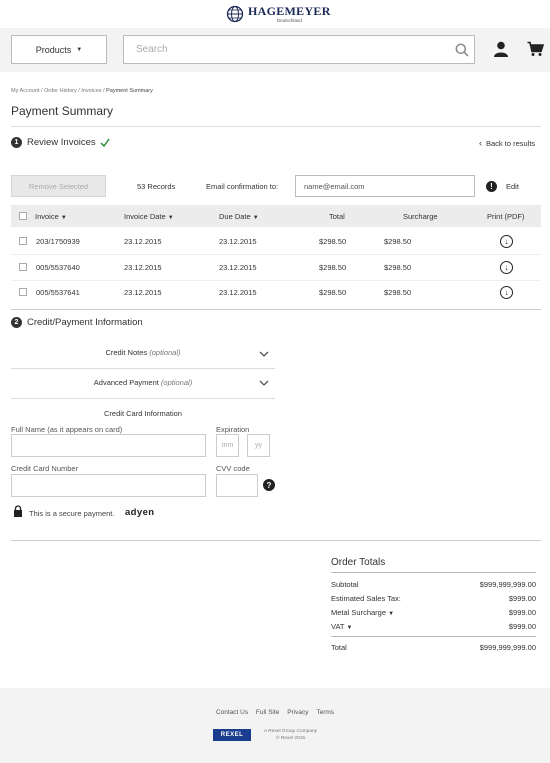  What do you see at coordinates (58, 186) in the screenshot?
I see `remove-selected-button: Remove Selected` at bounding box center [58, 186].